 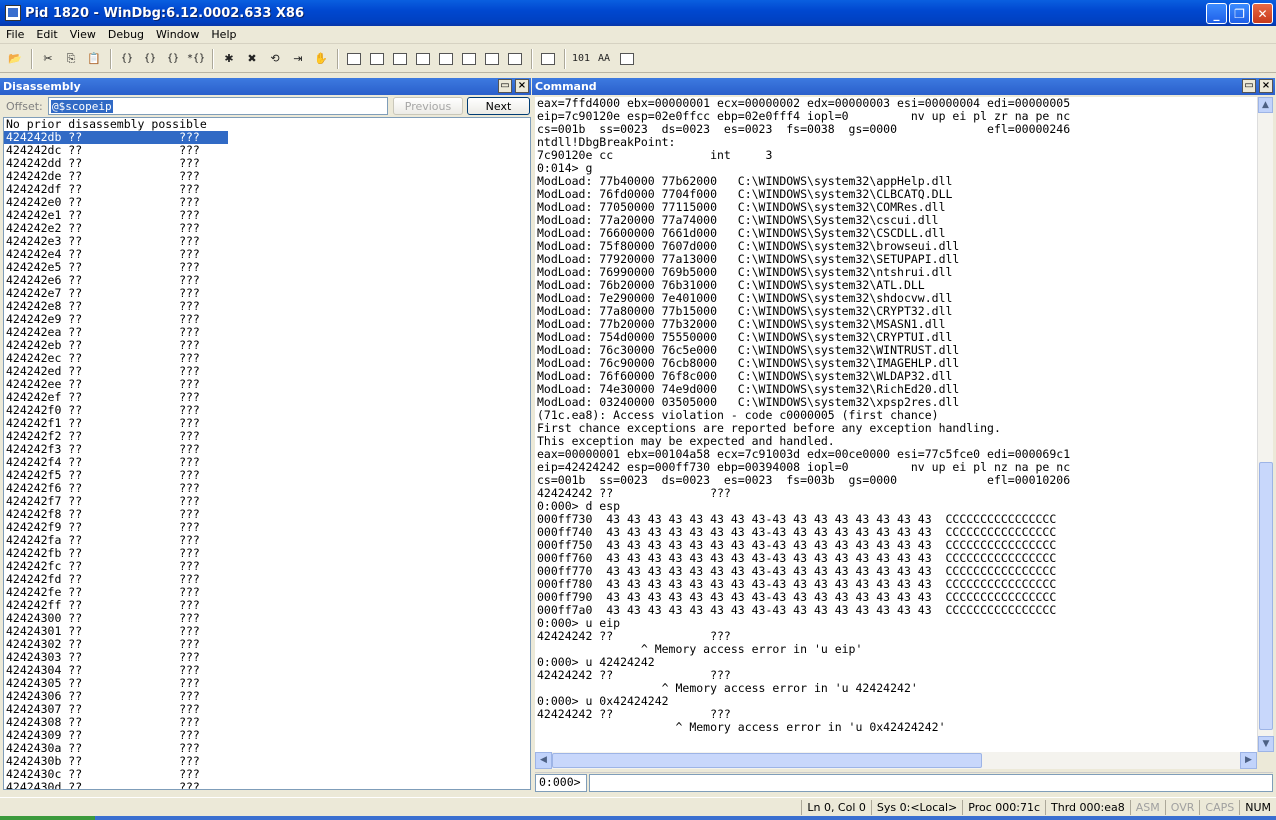 I want to click on command-vertical-scrollbar: ▲ ▼, so click(x=1265, y=424).